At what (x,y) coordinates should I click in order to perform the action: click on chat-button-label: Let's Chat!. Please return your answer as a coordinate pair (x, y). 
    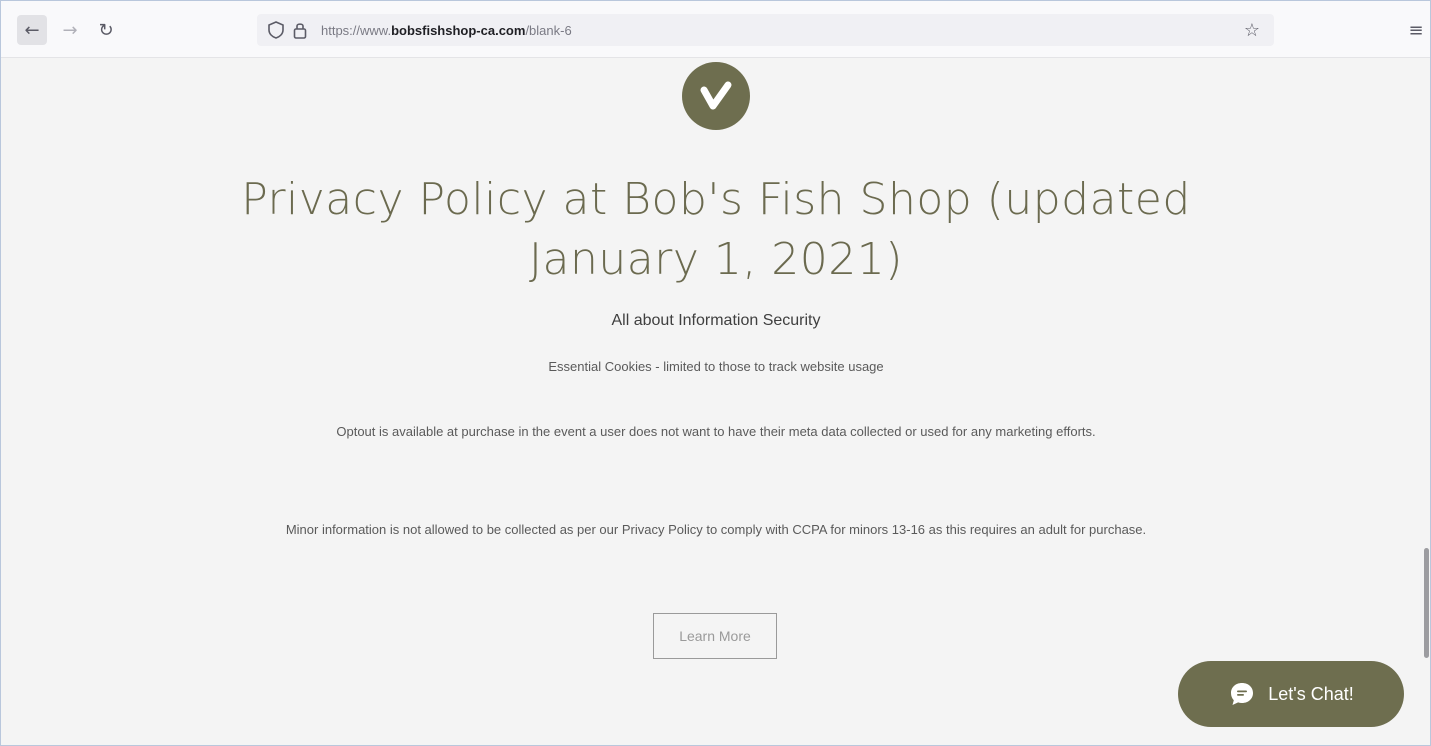
    Looking at the image, I should click on (1311, 693).